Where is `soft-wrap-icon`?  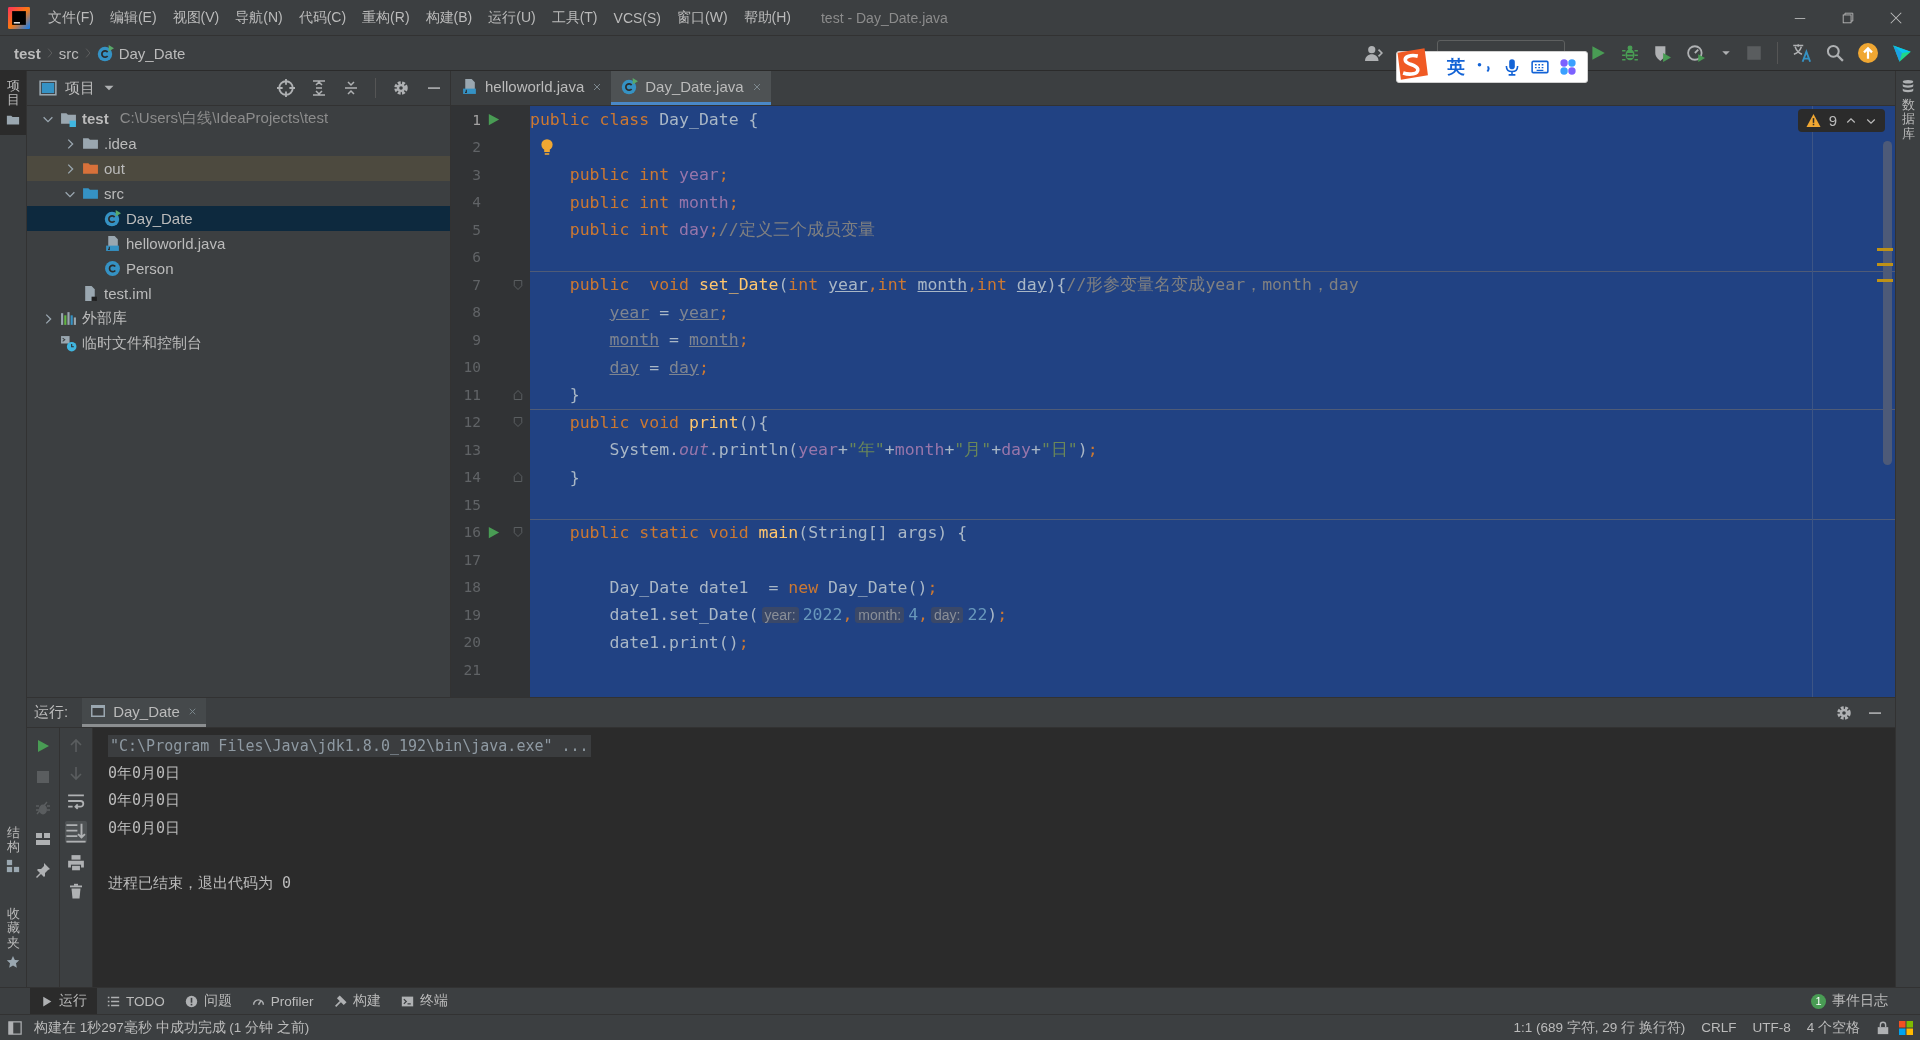 soft-wrap-icon is located at coordinates (76, 801).